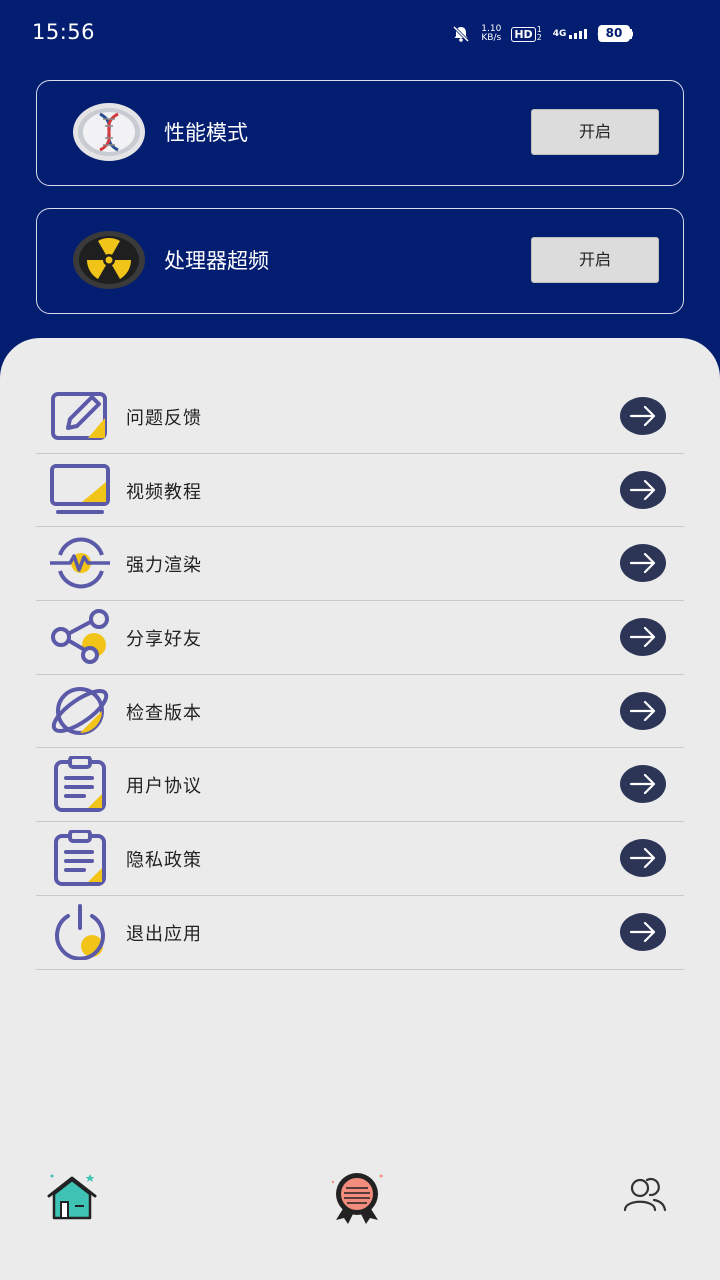 This screenshot has height=1280, width=720. I want to click on planet-icon, so click(80, 711).